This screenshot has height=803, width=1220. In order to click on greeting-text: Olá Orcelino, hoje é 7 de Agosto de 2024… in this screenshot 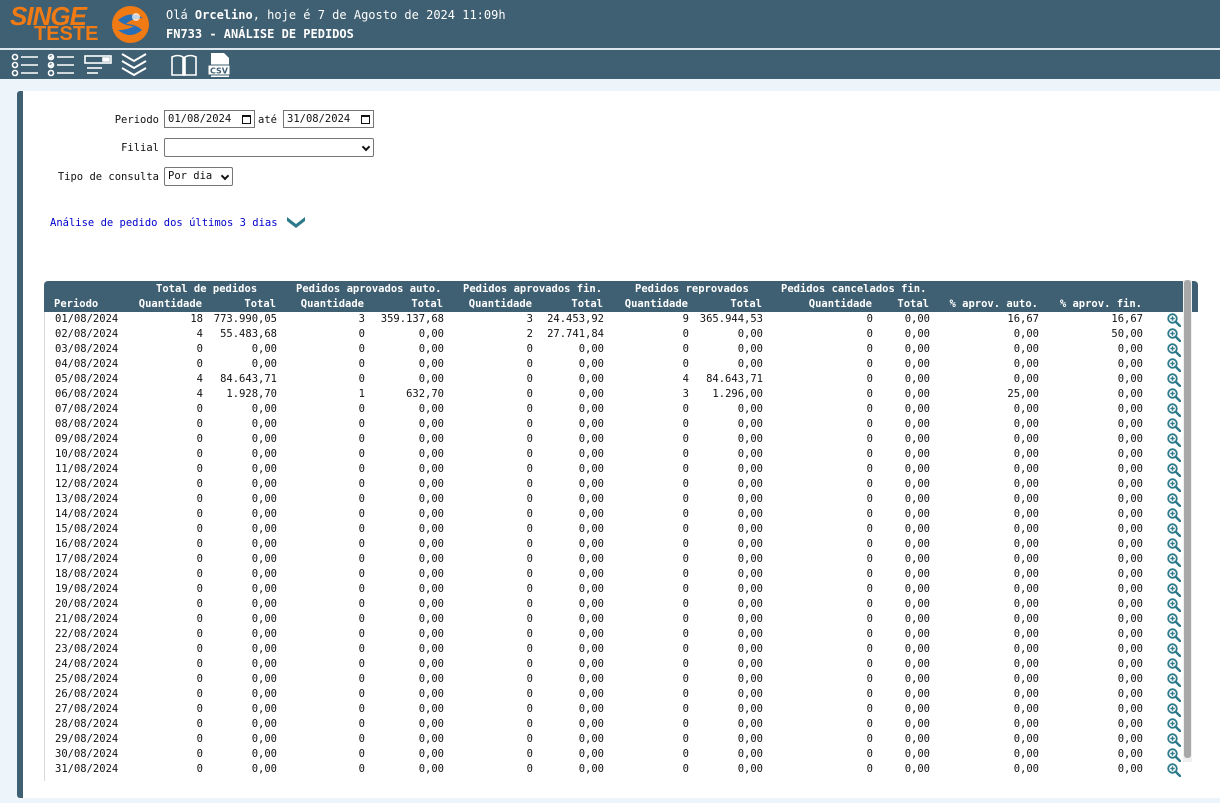, I will do `click(336, 15)`.